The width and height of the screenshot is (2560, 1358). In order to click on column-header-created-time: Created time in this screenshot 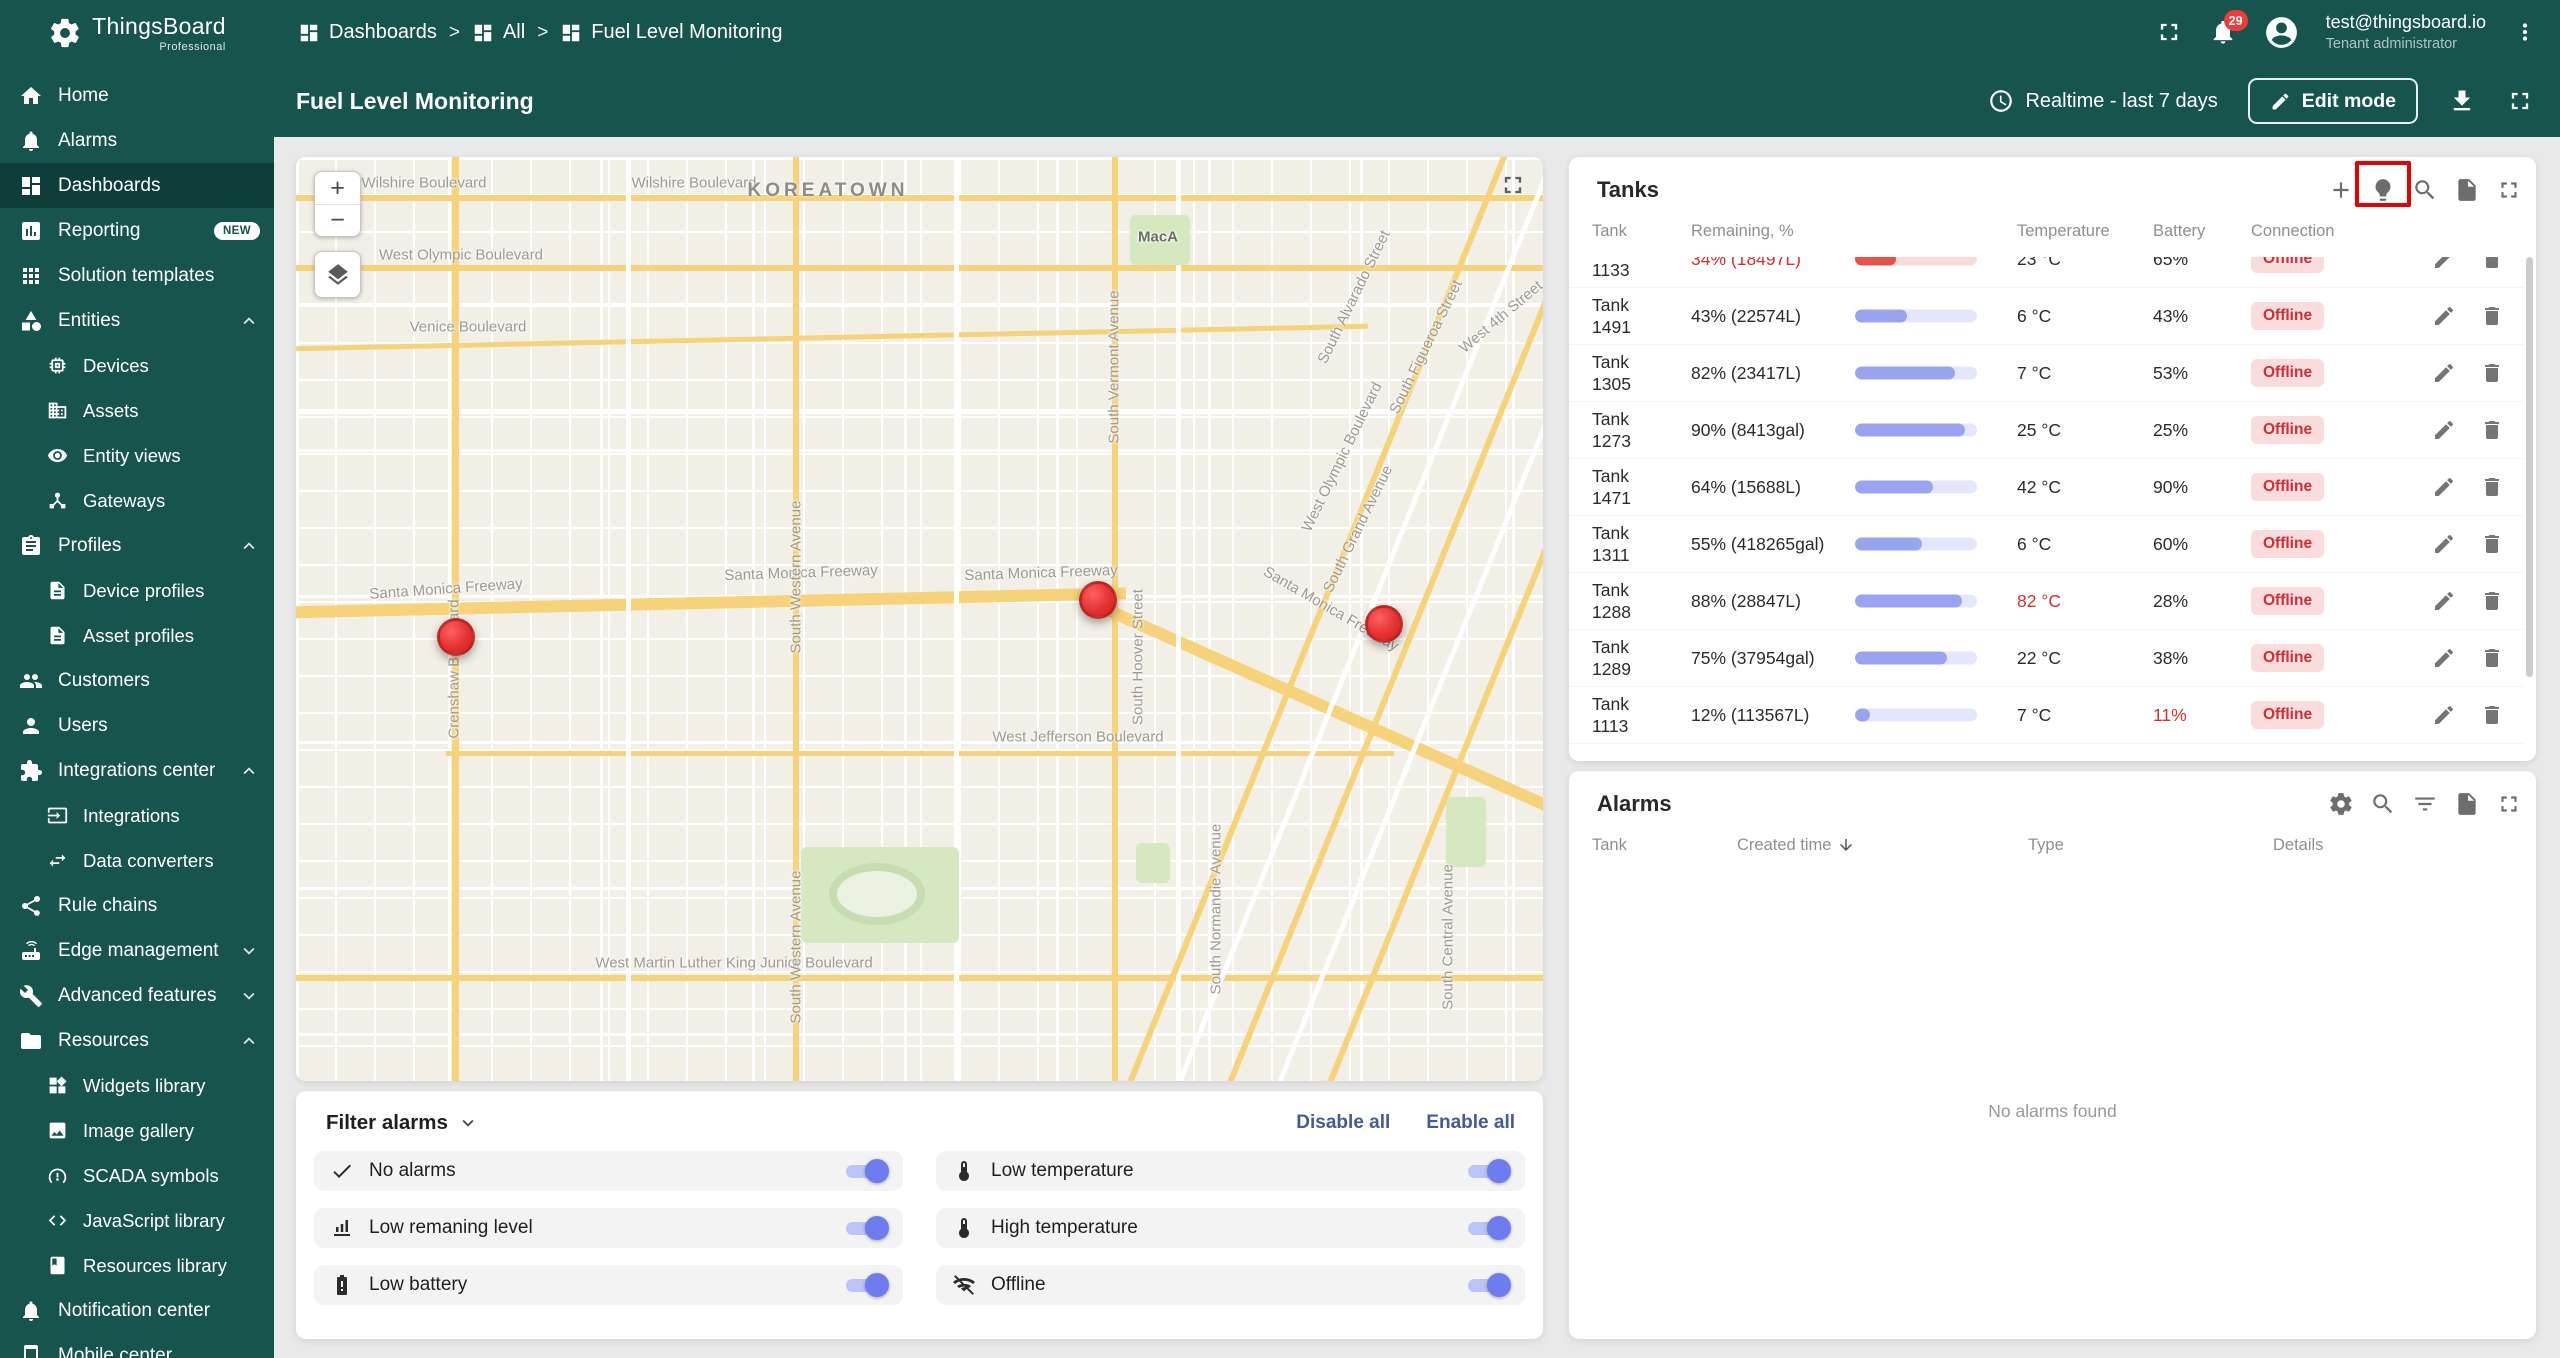, I will do `click(1882, 845)`.